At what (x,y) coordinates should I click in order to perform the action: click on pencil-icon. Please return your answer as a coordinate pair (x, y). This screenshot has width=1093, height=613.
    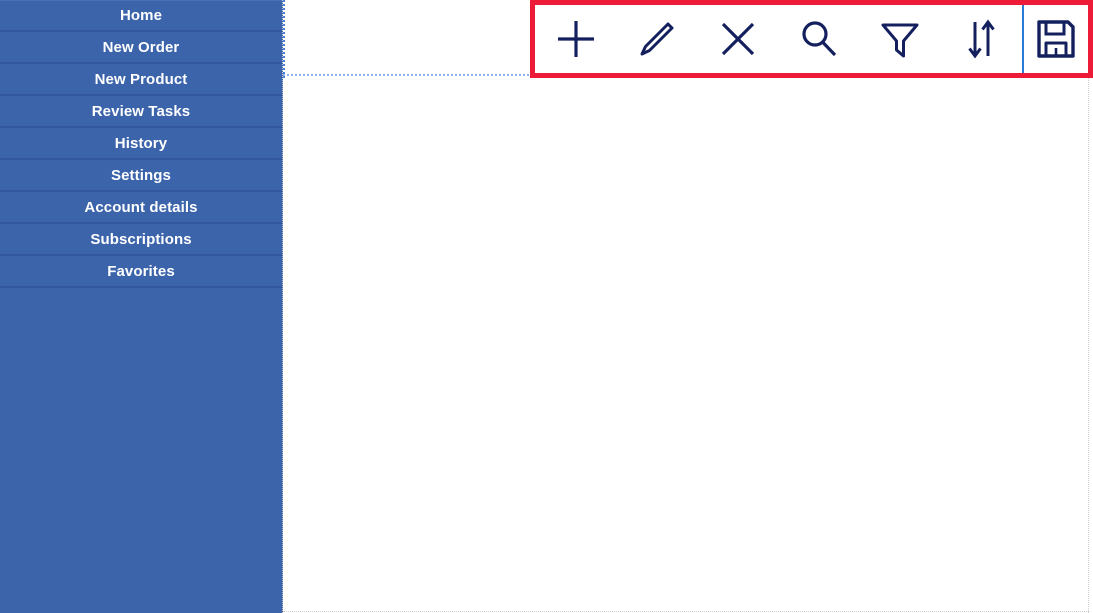
    Looking at the image, I should click on (657, 39).